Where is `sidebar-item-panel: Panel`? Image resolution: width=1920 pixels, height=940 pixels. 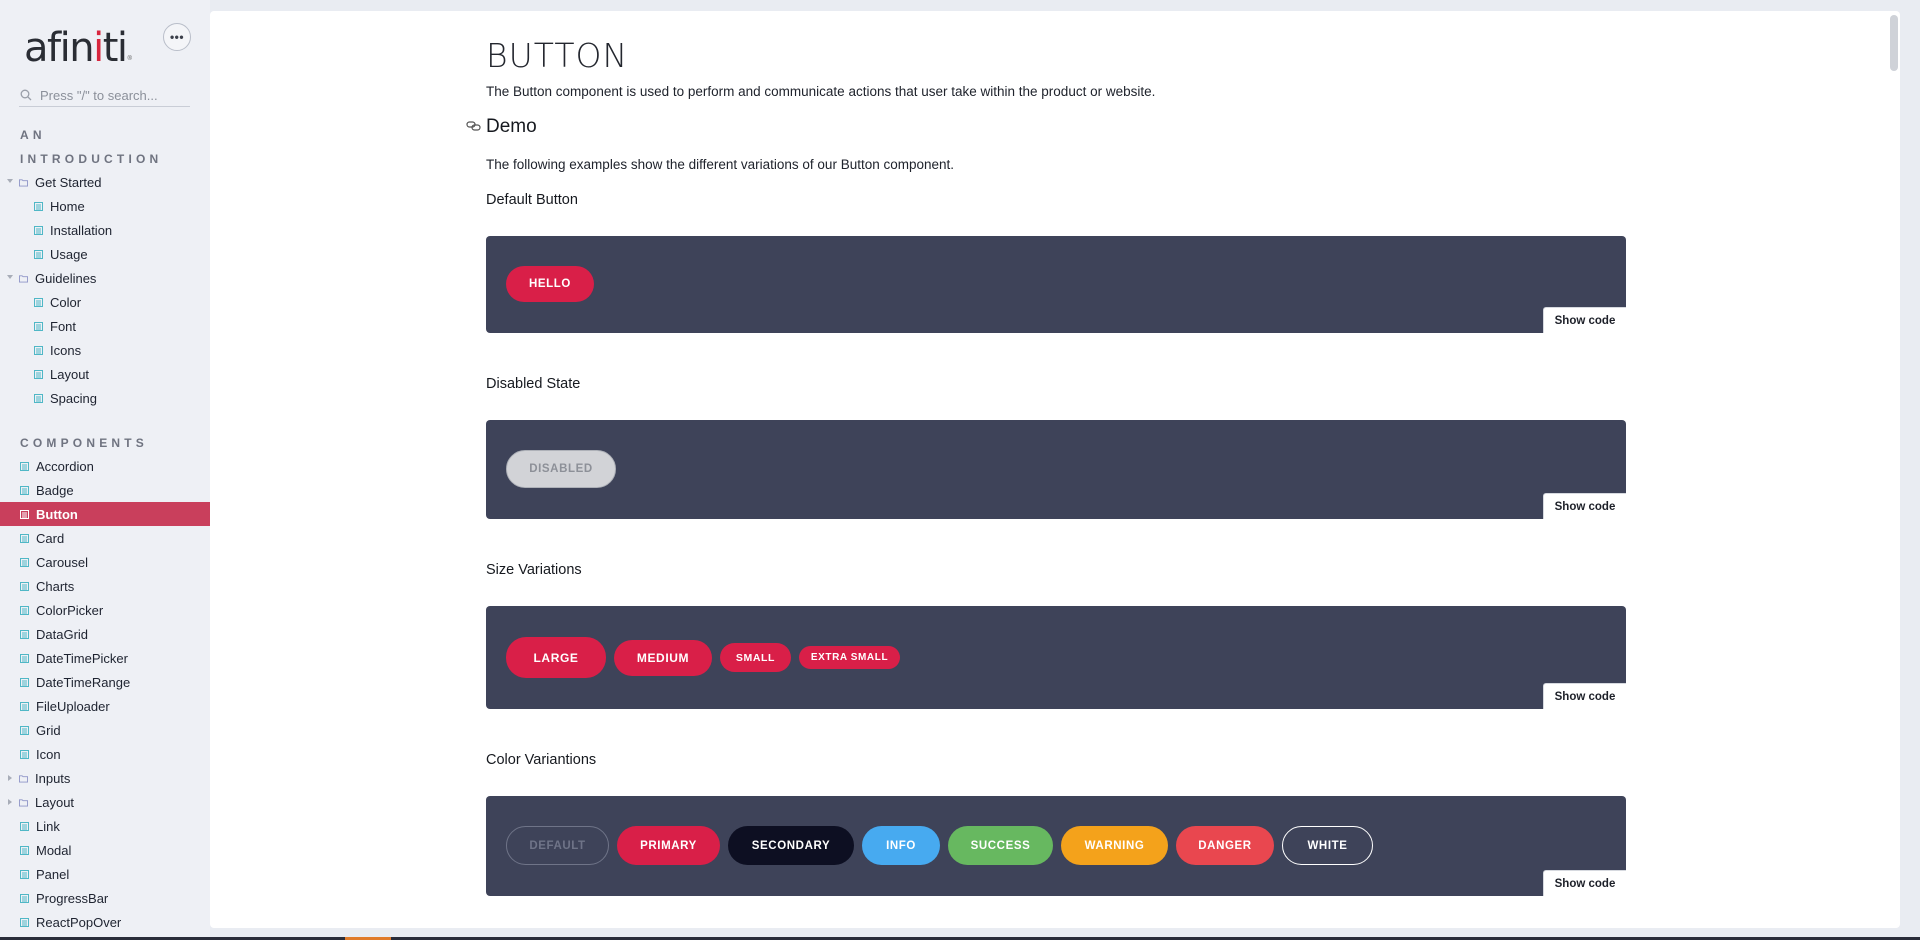 sidebar-item-panel: Panel is located at coordinates (105, 874).